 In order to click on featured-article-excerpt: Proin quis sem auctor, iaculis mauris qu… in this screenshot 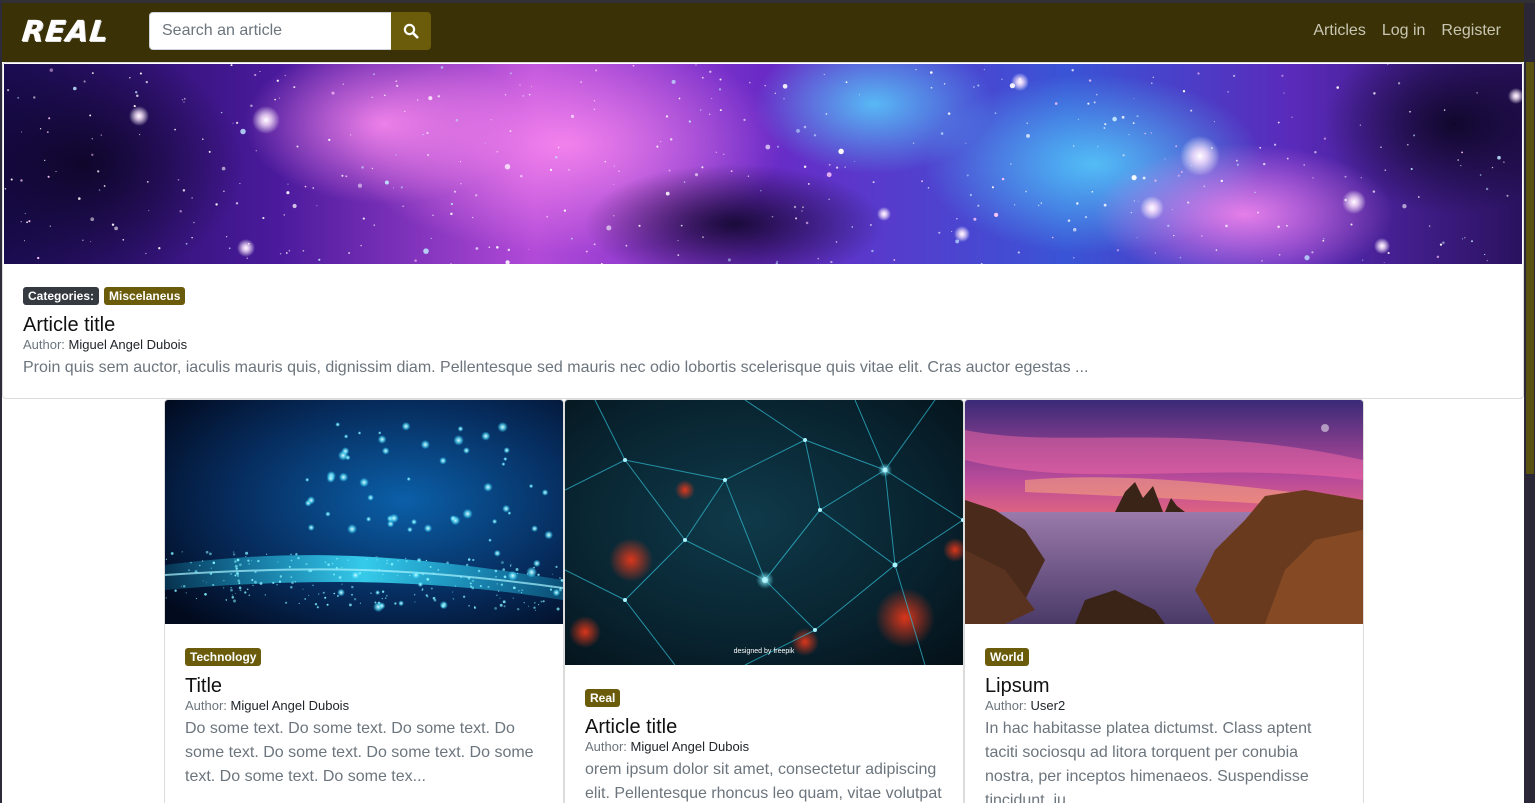, I will do `click(556, 367)`.